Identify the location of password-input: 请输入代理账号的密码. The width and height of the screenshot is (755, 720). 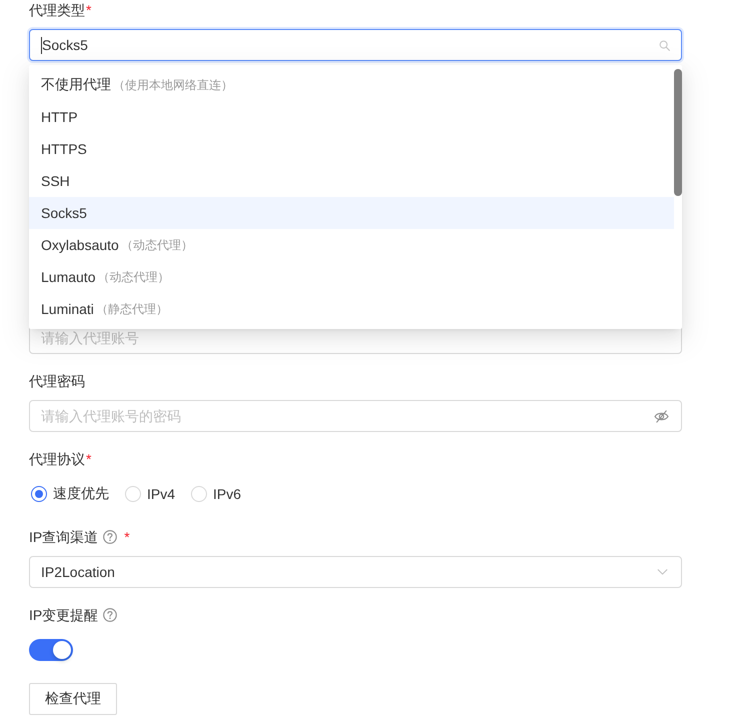
(343, 416).